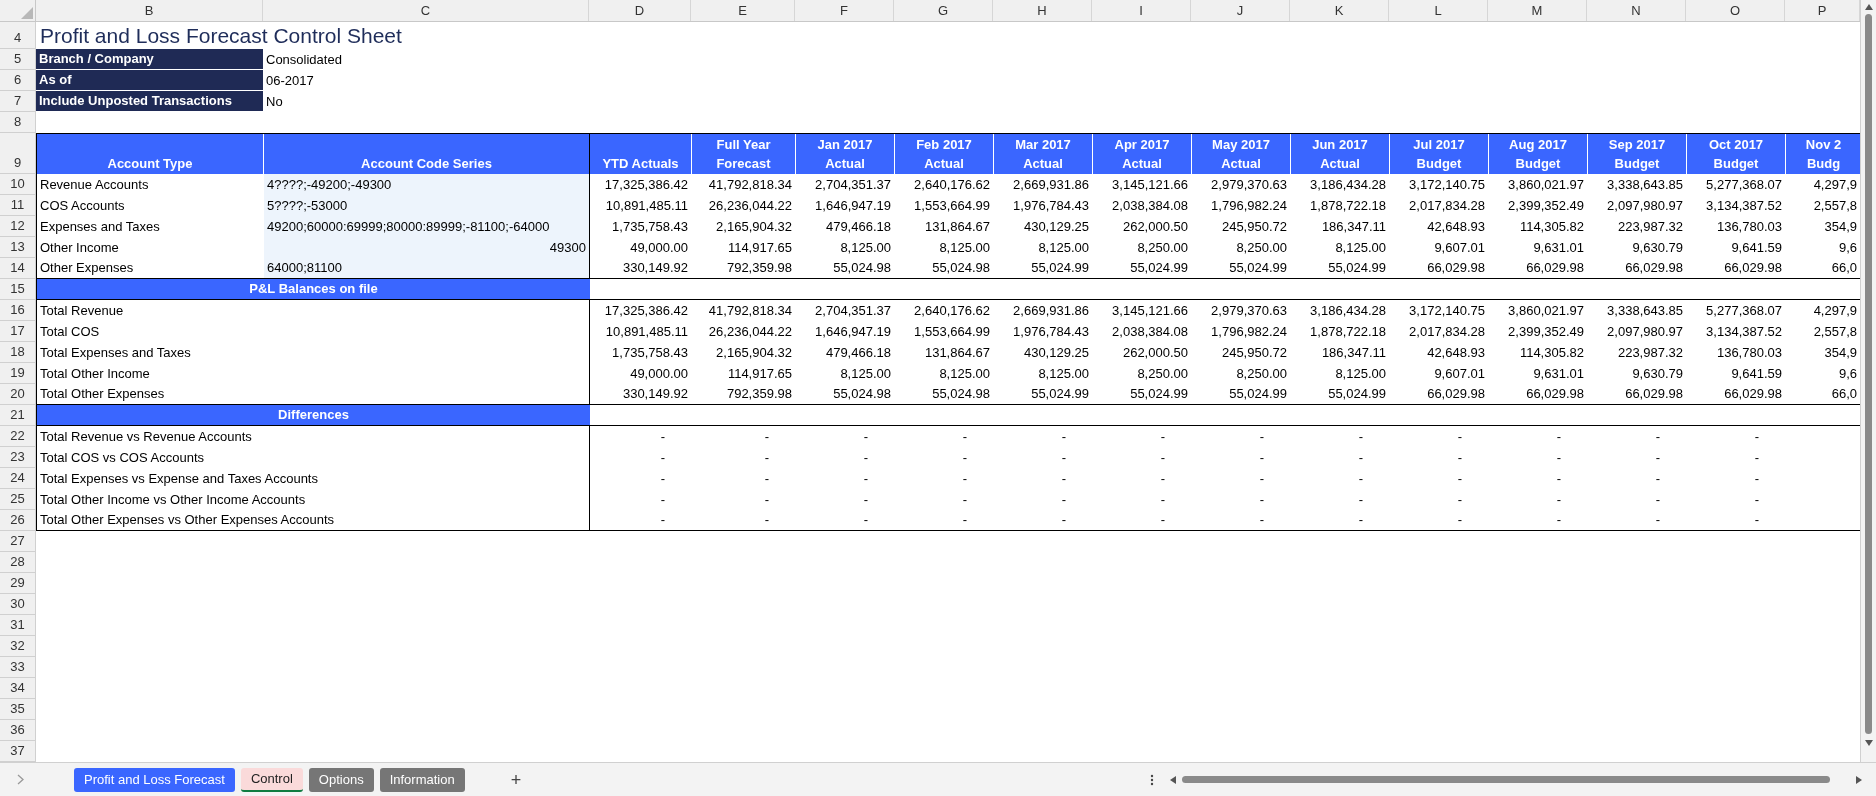 The image size is (1876, 796). What do you see at coordinates (18, 226) in the screenshot?
I see `row-number: 12` at bounding box center [18, 226].